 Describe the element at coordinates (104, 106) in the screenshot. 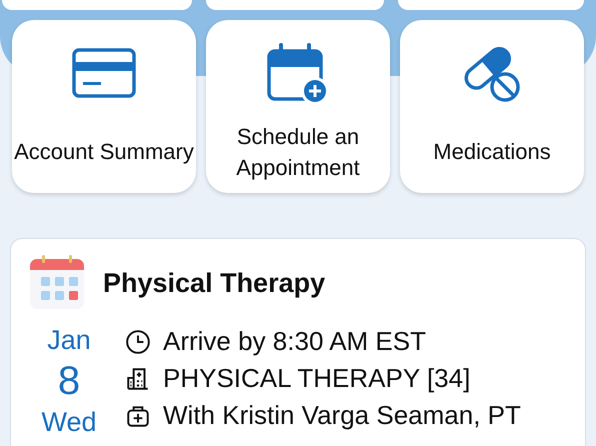

I see `shortcut-tile: Account Summary` at that location.